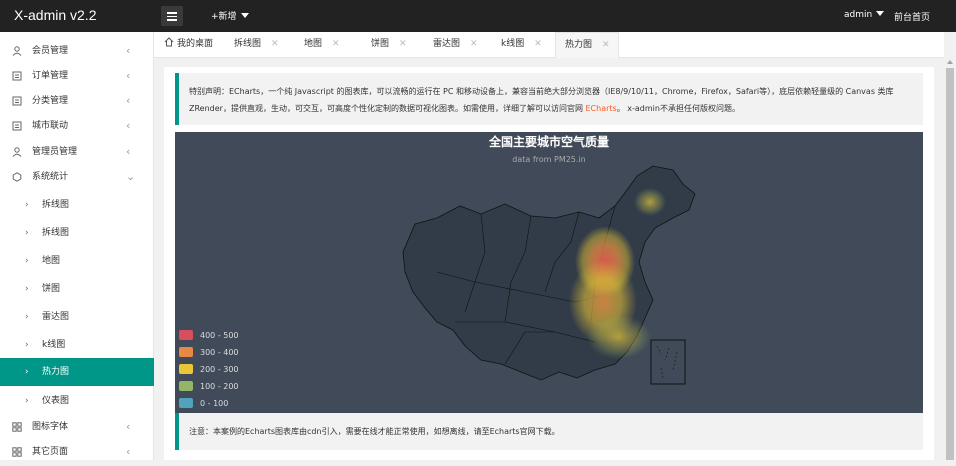 The width and height of the screenshot is (956, 466). I want to click on add-new-label: +新增, so click(224, 17).